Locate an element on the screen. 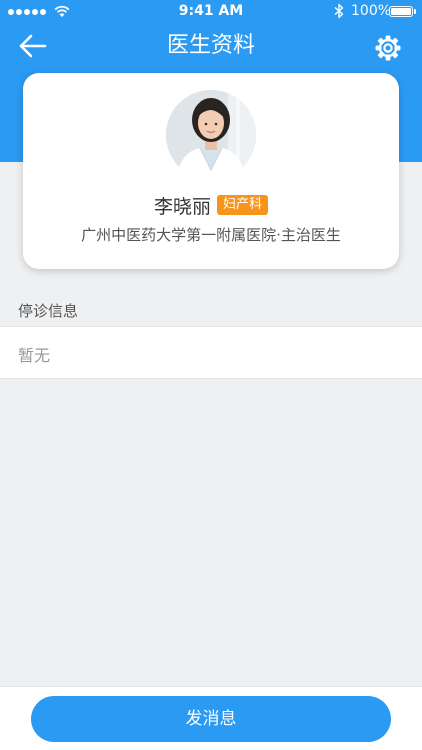 This screenshot has height=750, width=422. suspension-info-row: 暂无 is located at coordinates (211, 352).